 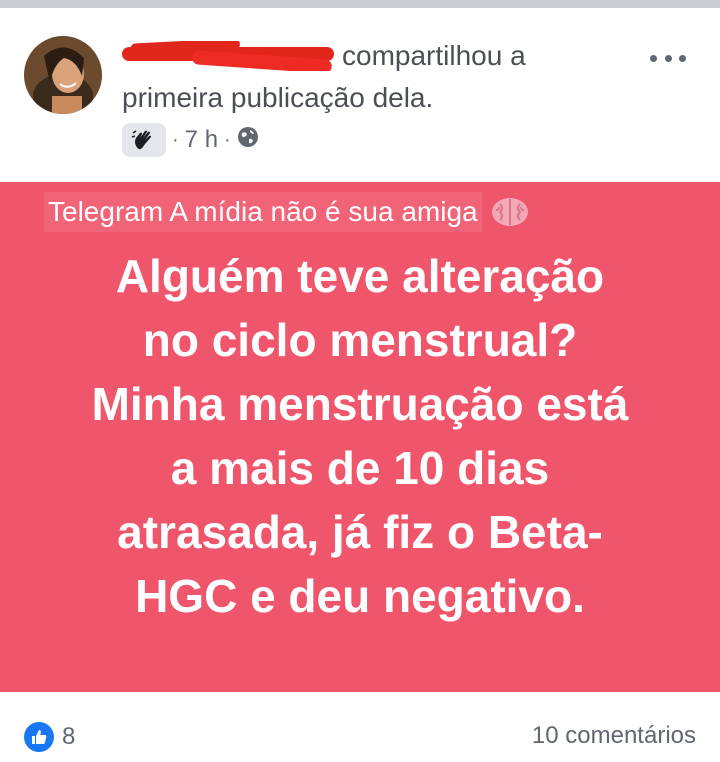 I want to click on redacted-name, so click(x=231, y=56).